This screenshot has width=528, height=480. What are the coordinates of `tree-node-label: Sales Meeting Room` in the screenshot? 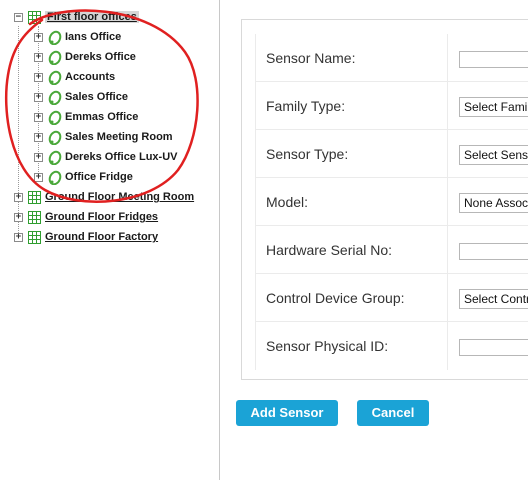 It's located at (119, 137).